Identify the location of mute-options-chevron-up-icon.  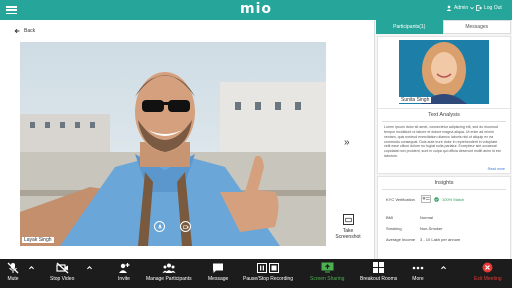
(31, 267).